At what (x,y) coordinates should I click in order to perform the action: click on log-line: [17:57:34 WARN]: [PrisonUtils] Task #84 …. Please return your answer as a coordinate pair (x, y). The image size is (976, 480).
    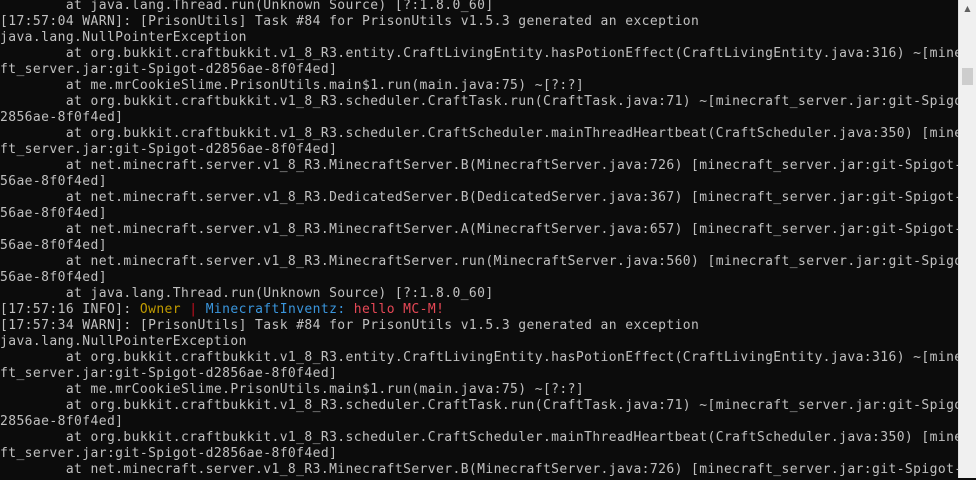
    Looking at the image, I should click on (479, 326).